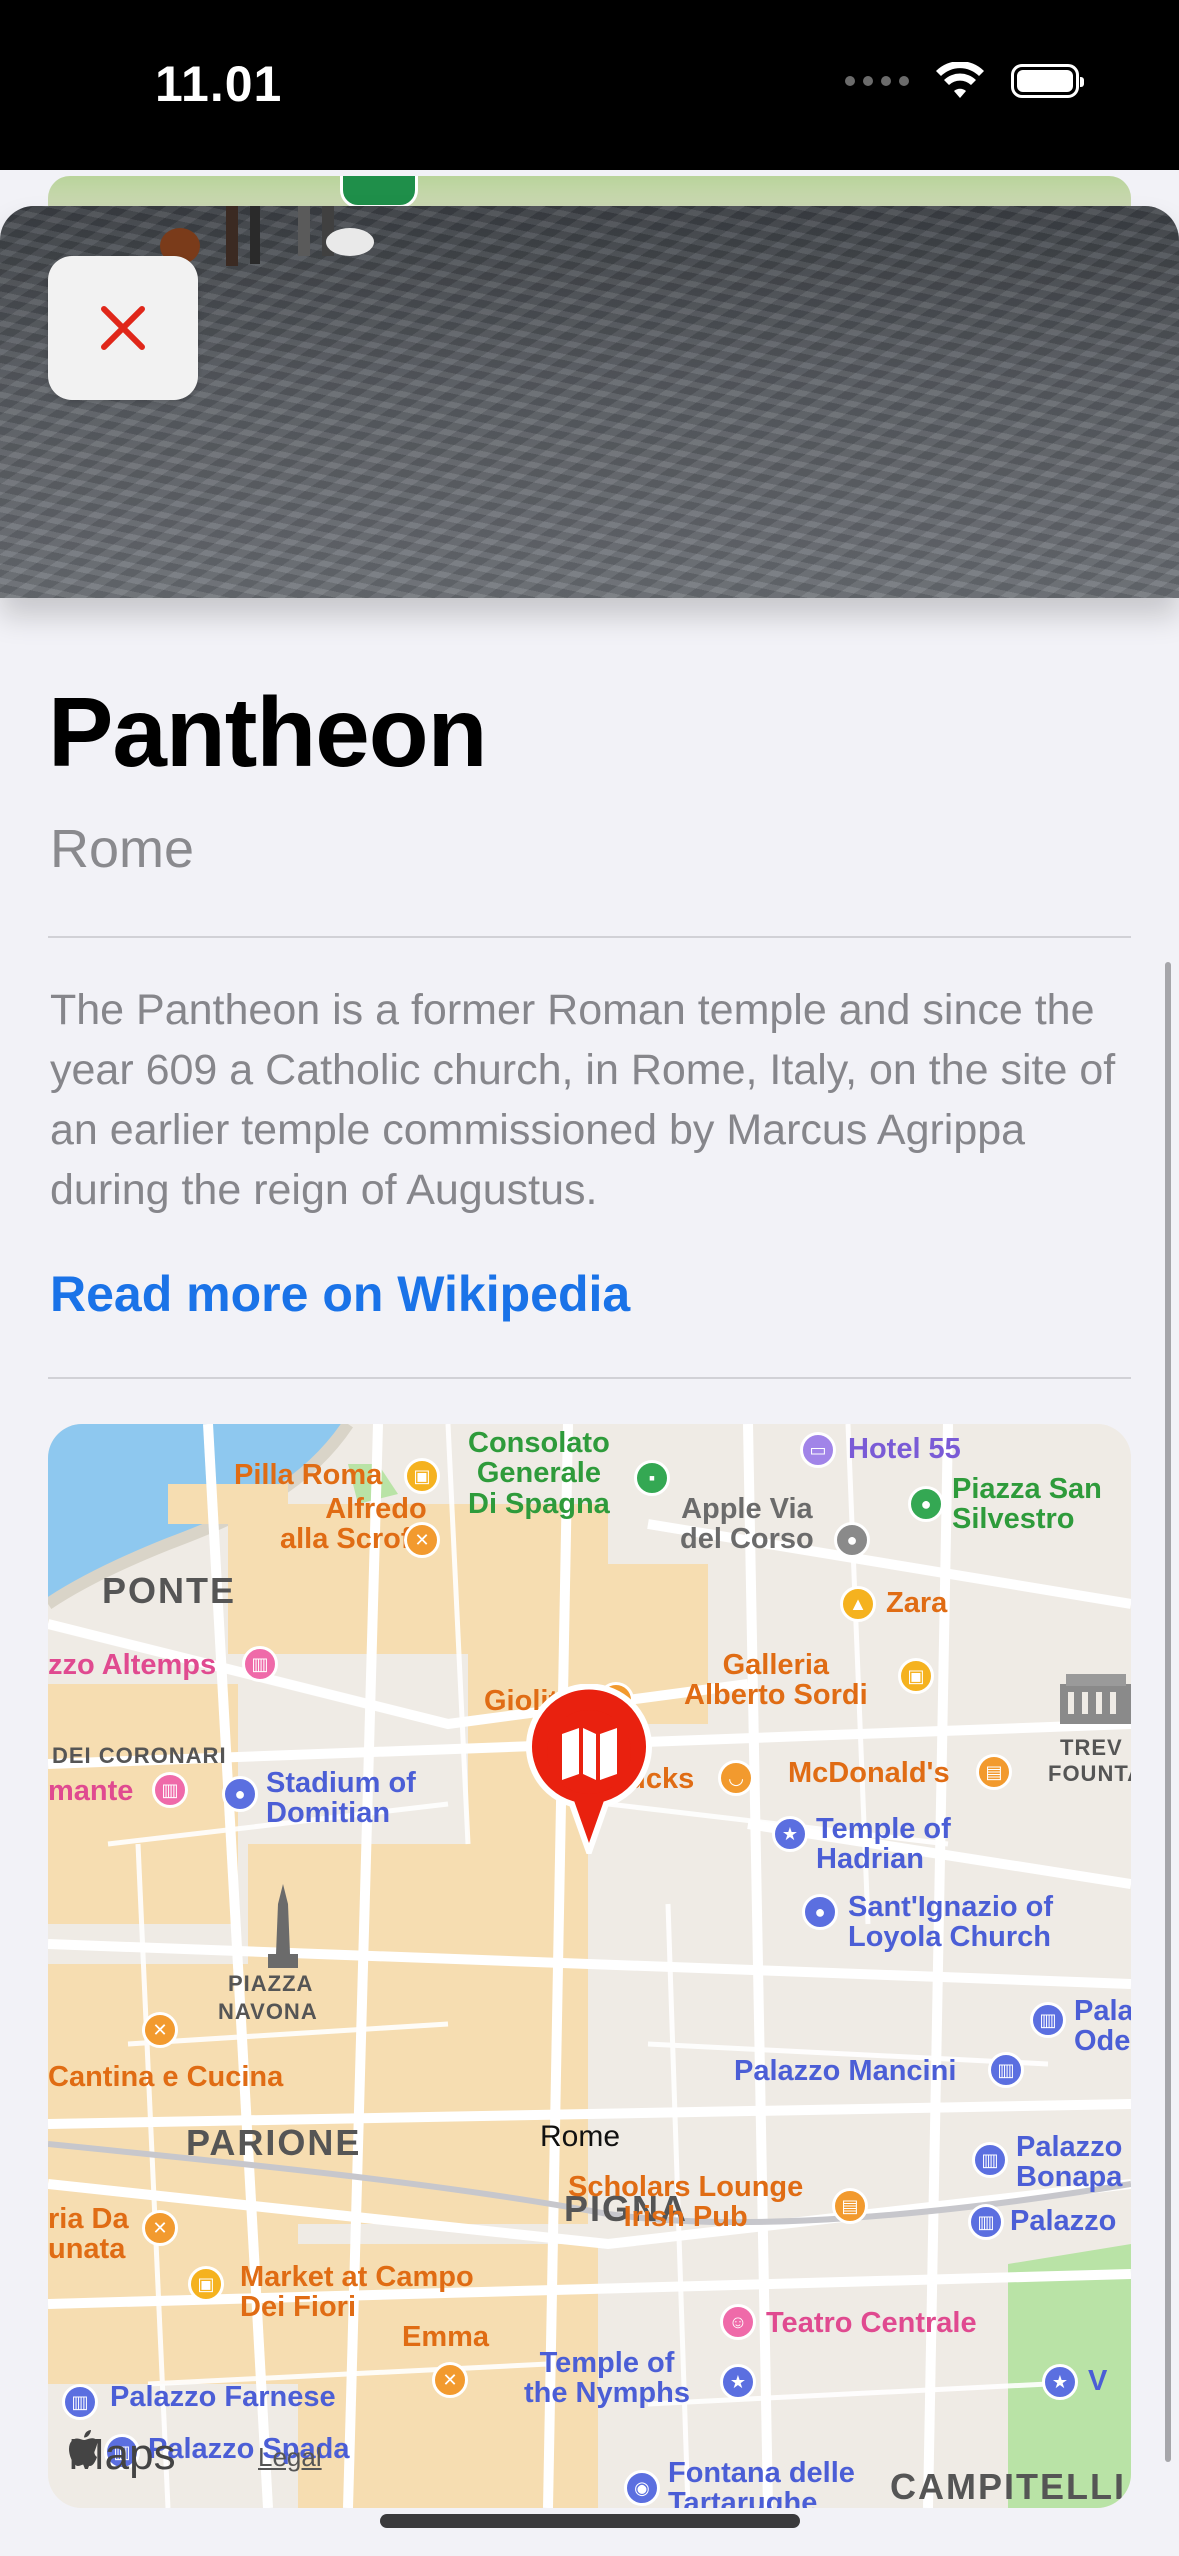 This screenshot has height=2556, width=1179. I want to click on poi-zara: Zara, so click(916, 1603).